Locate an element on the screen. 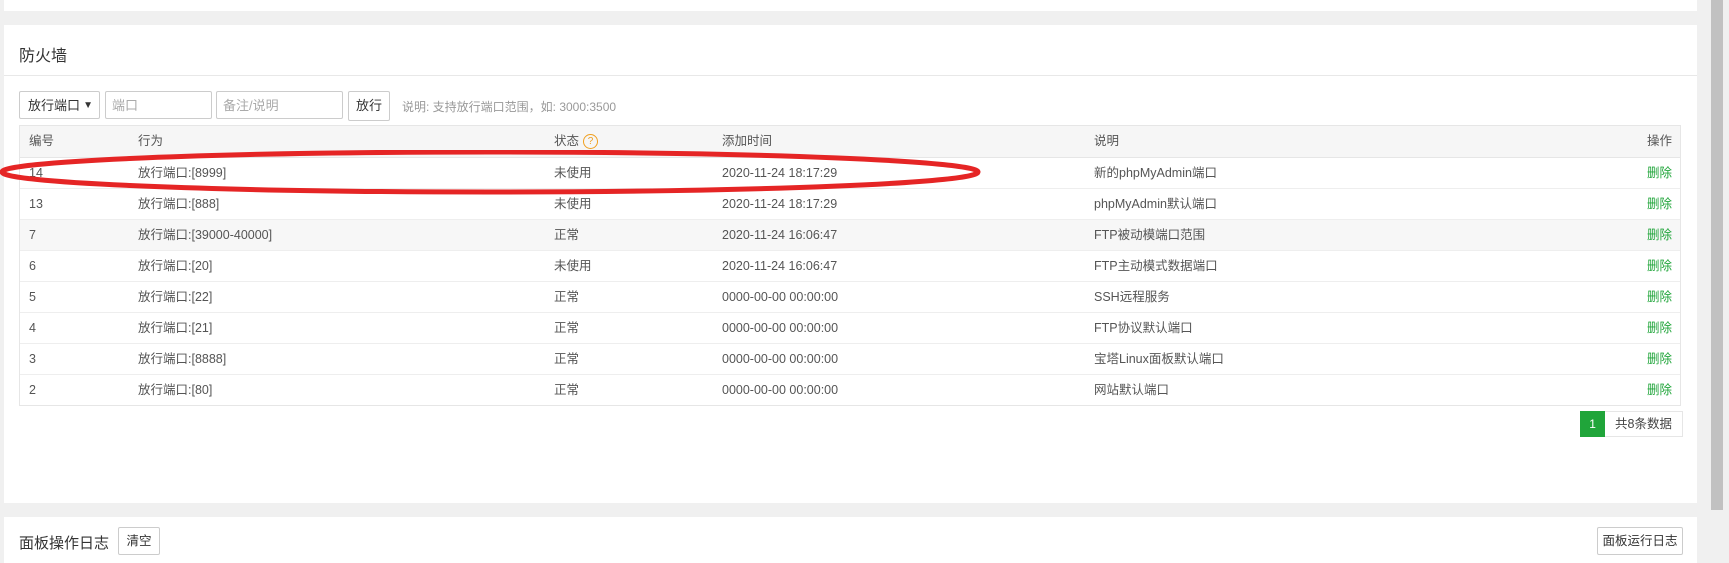 The image size is (1729, 563). scrollbar is located at coordinates (1717, 255).